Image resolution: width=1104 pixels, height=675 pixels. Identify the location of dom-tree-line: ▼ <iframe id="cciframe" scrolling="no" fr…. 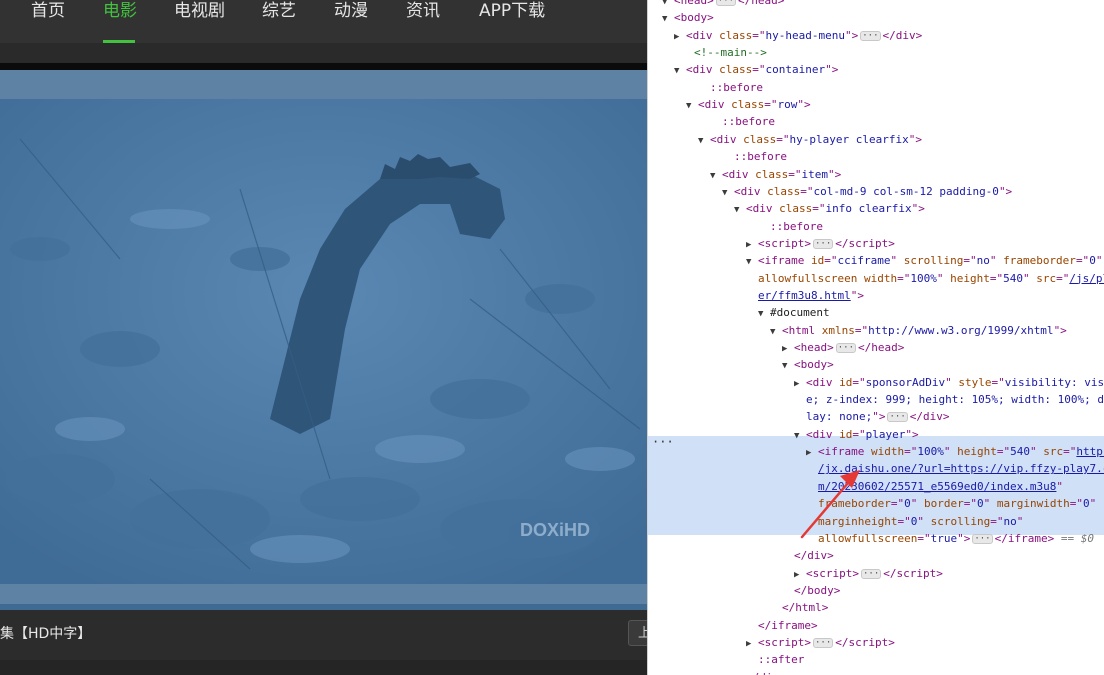
(924, 260).